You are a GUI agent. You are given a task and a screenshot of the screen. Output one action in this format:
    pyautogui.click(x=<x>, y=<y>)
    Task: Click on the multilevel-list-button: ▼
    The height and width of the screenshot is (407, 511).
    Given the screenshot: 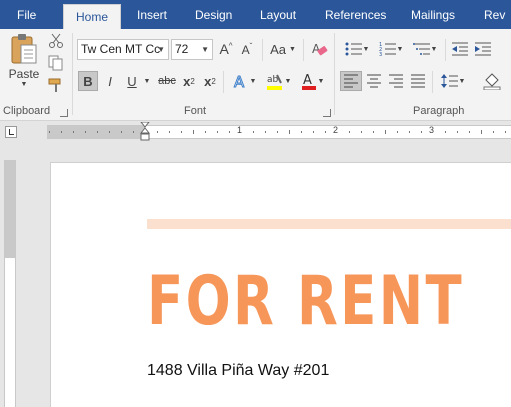 What is the action you would take?
    pyautogui.click(x=425, y=49)
    